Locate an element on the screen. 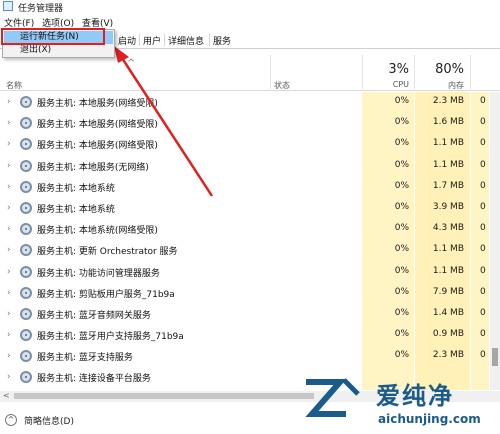 This screenshot has height=434, width=500. tab-services: 服务 is located at coordinates (222, 40).